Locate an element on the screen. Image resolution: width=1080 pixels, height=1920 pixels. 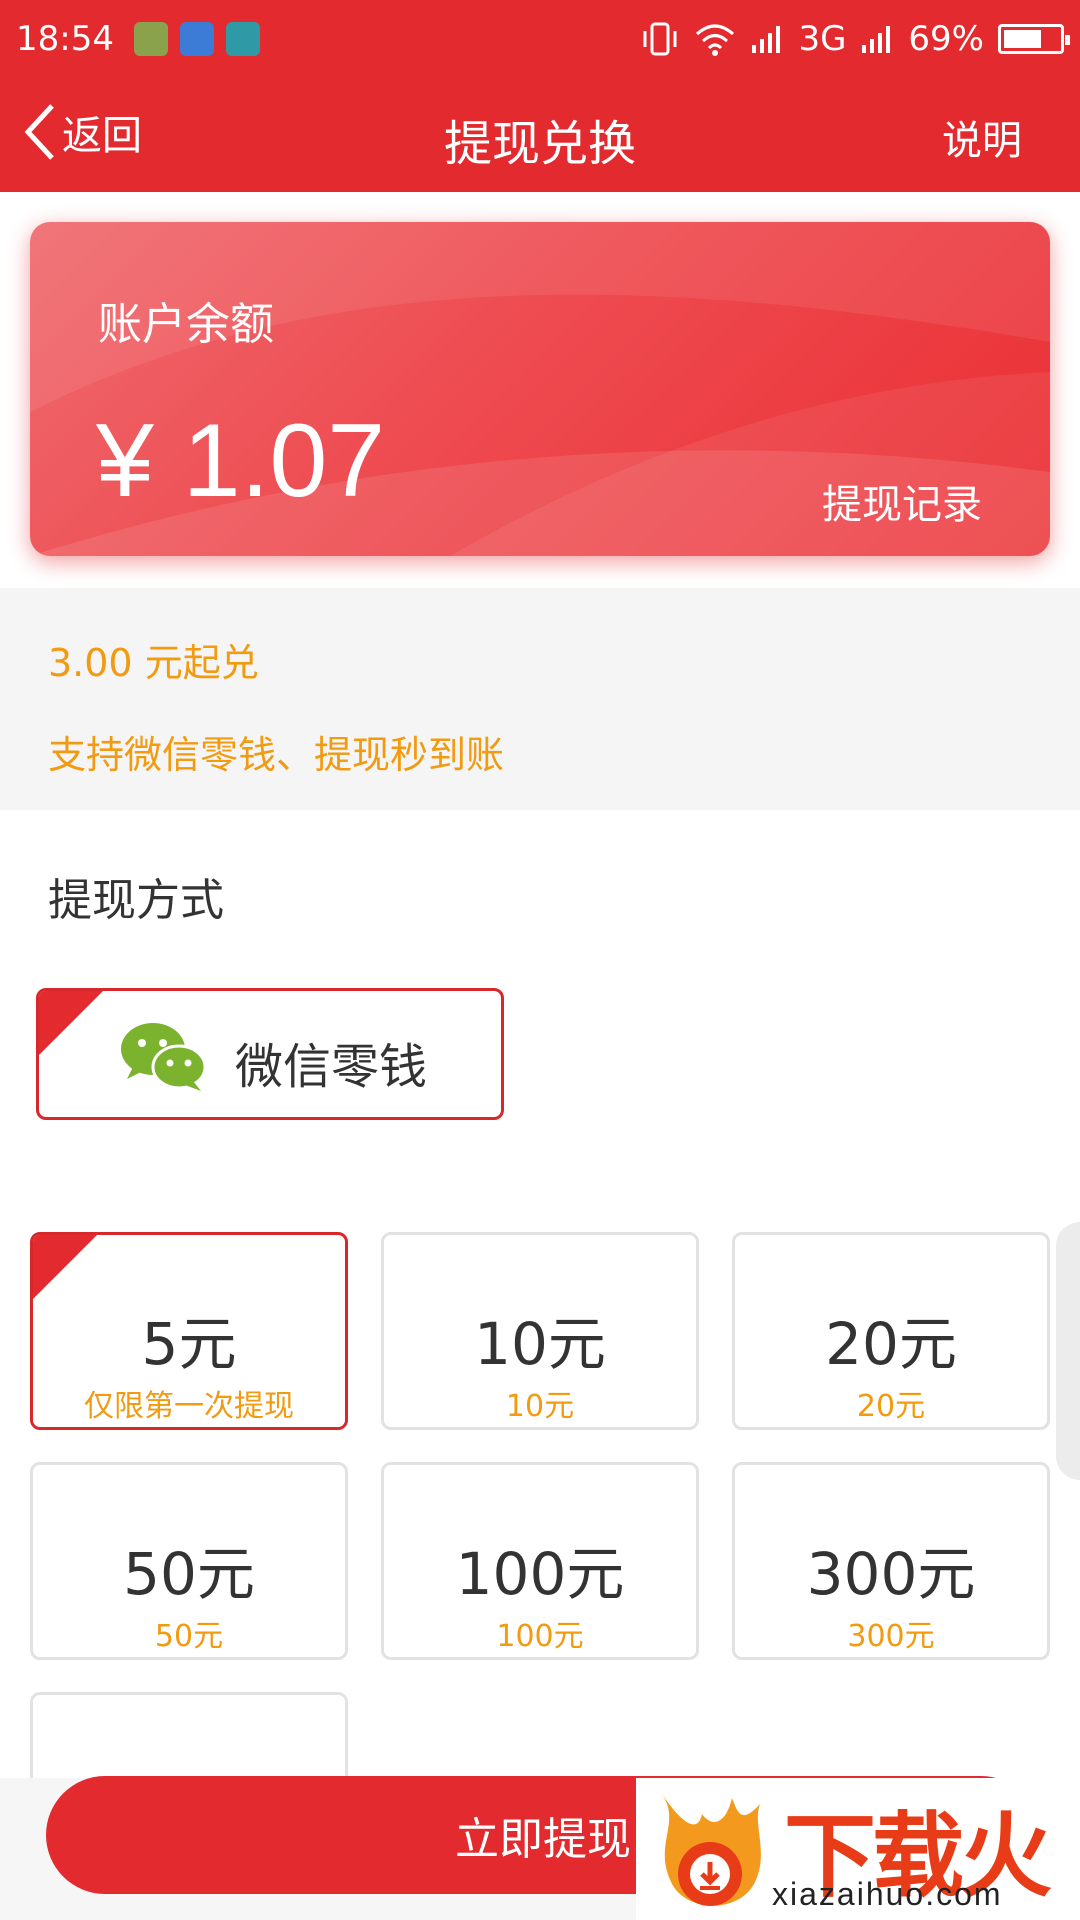
network-type: 3G is located at coordinates (822, 39).